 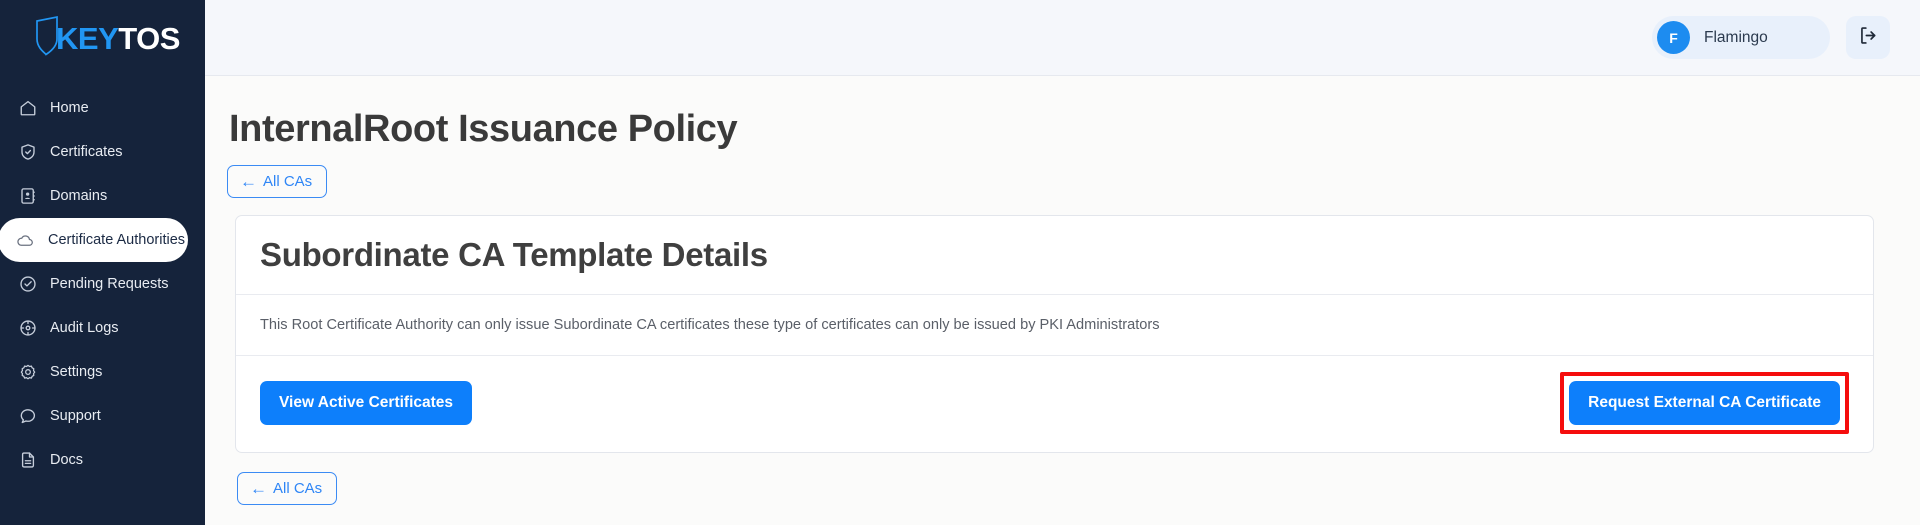 I want to click on all-cas-back-button-bottom: ← All CAs, so click(x=287, y=488).